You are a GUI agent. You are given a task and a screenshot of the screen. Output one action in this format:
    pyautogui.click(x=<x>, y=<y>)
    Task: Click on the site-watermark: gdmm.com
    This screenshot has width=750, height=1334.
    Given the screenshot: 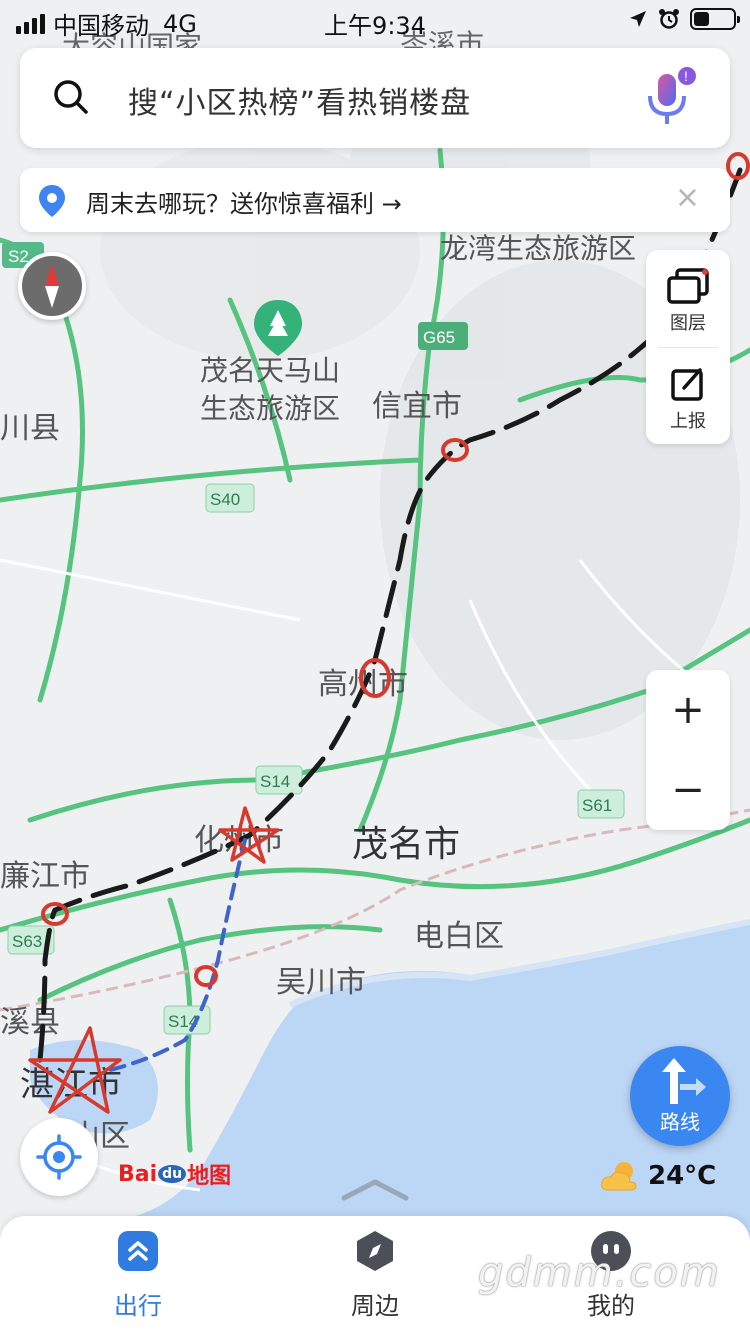 What is the action you would take?
    pyautogui.click(x=599, y=1273)
    